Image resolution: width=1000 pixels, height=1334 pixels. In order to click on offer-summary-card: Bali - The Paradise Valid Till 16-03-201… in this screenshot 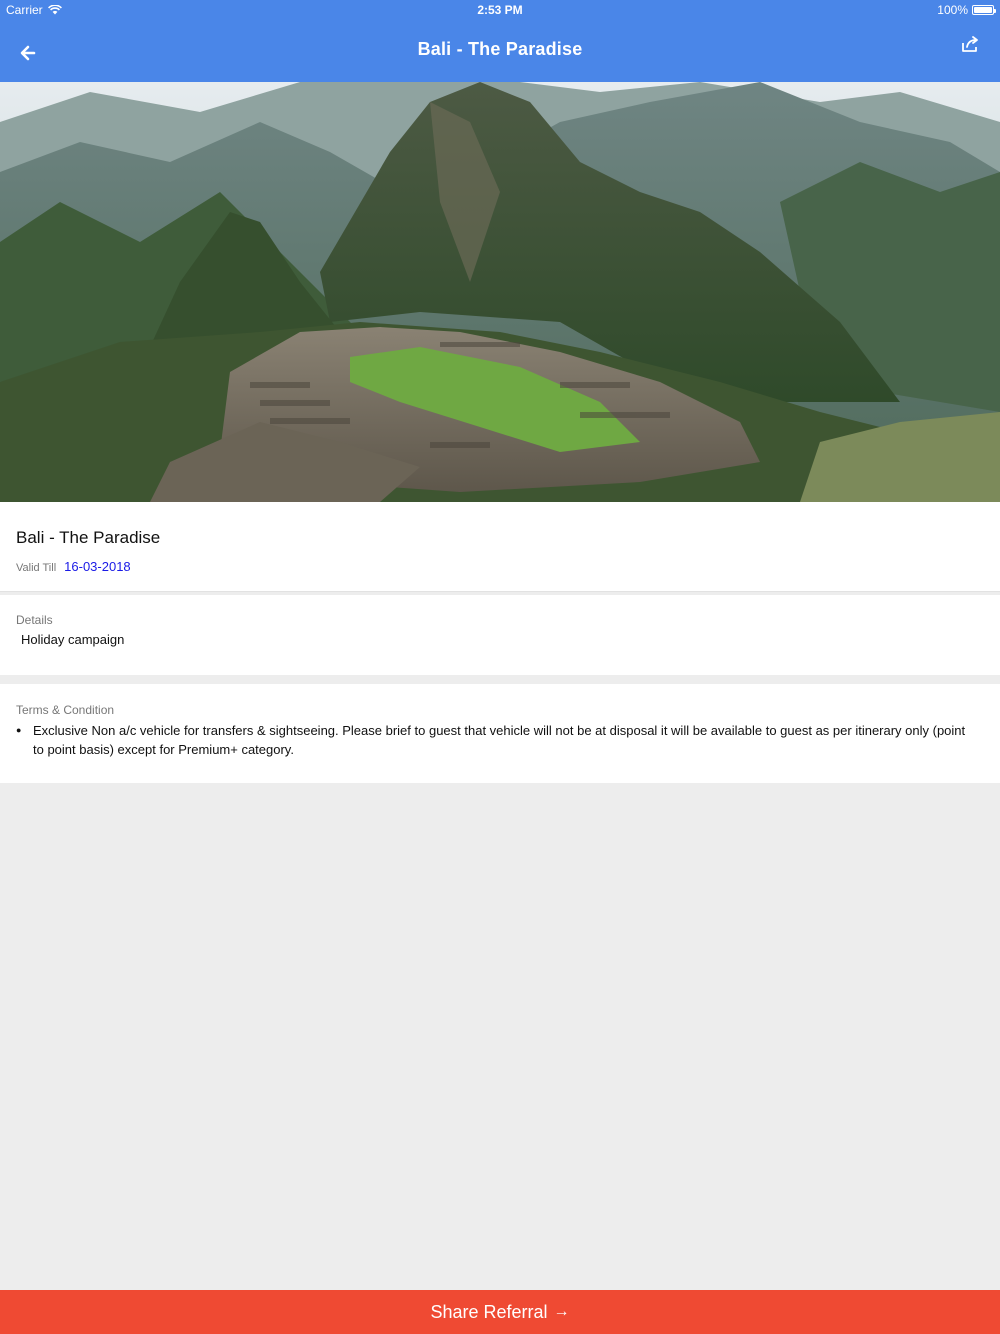, I will do `click(500, 547)`.